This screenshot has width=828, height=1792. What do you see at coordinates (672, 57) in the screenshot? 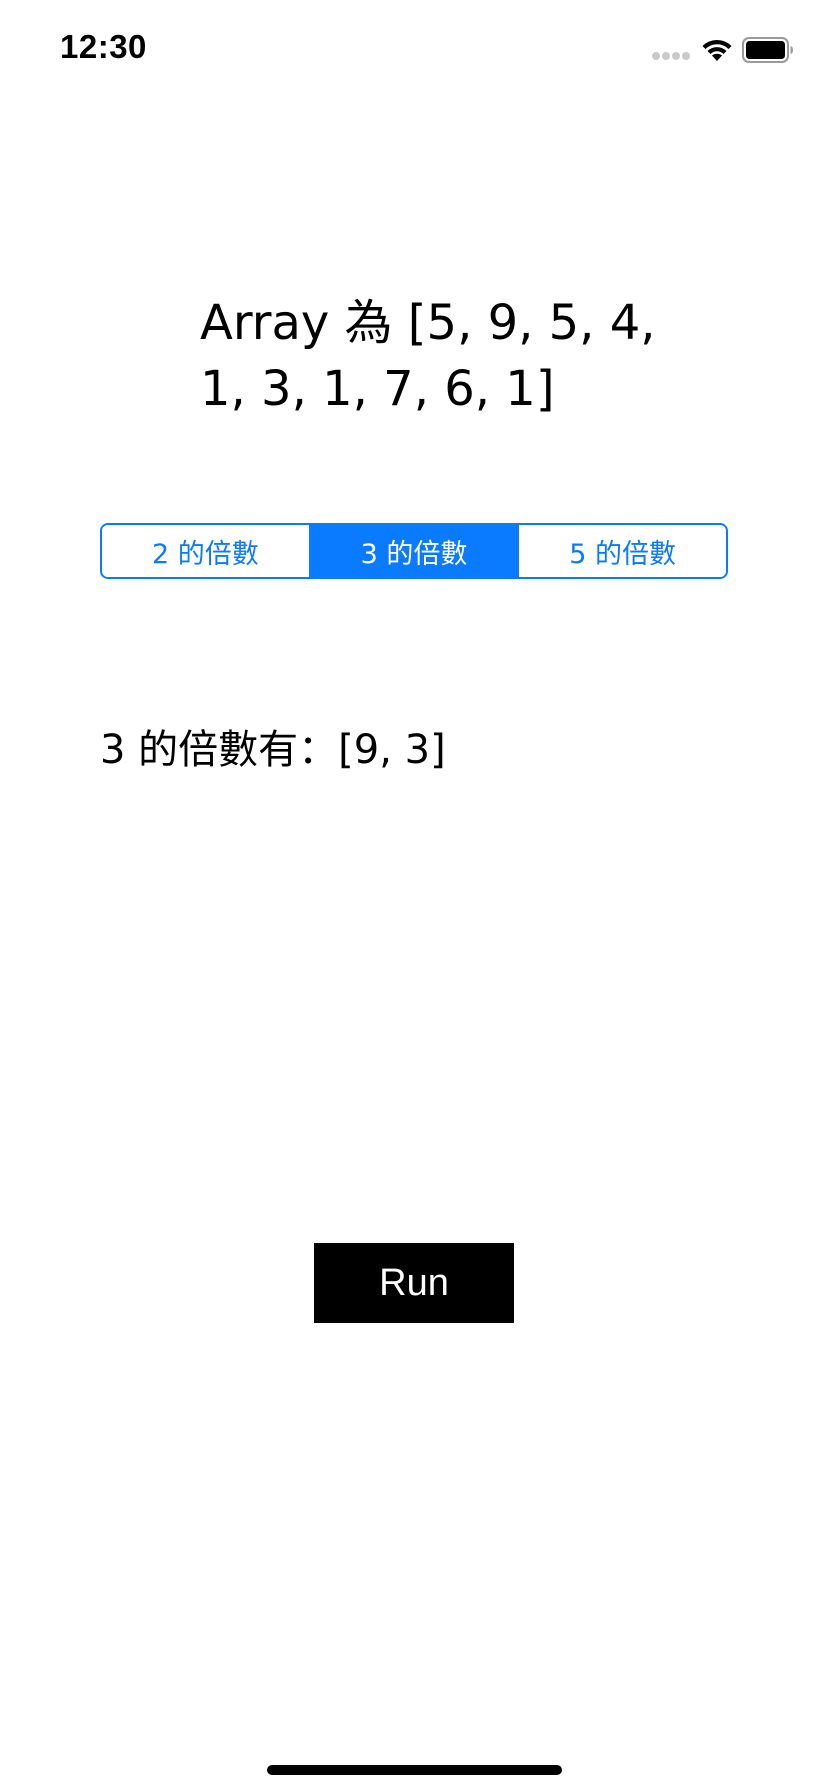
I see `signal-dots-icon` at bounding box center [672, 57].